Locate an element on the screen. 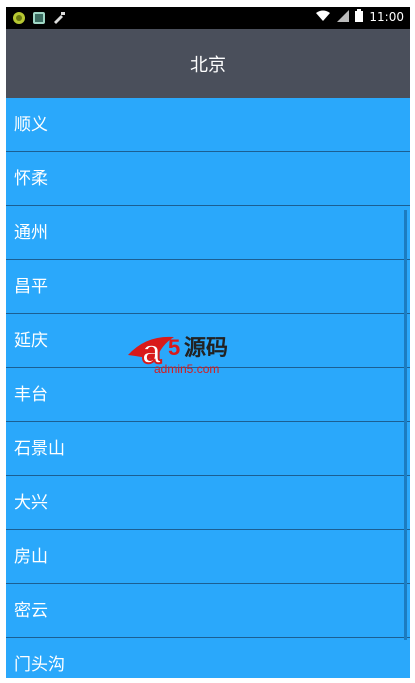 This screenshot has height=683, width=415. signal-icon is located at coordinates (343, 17).